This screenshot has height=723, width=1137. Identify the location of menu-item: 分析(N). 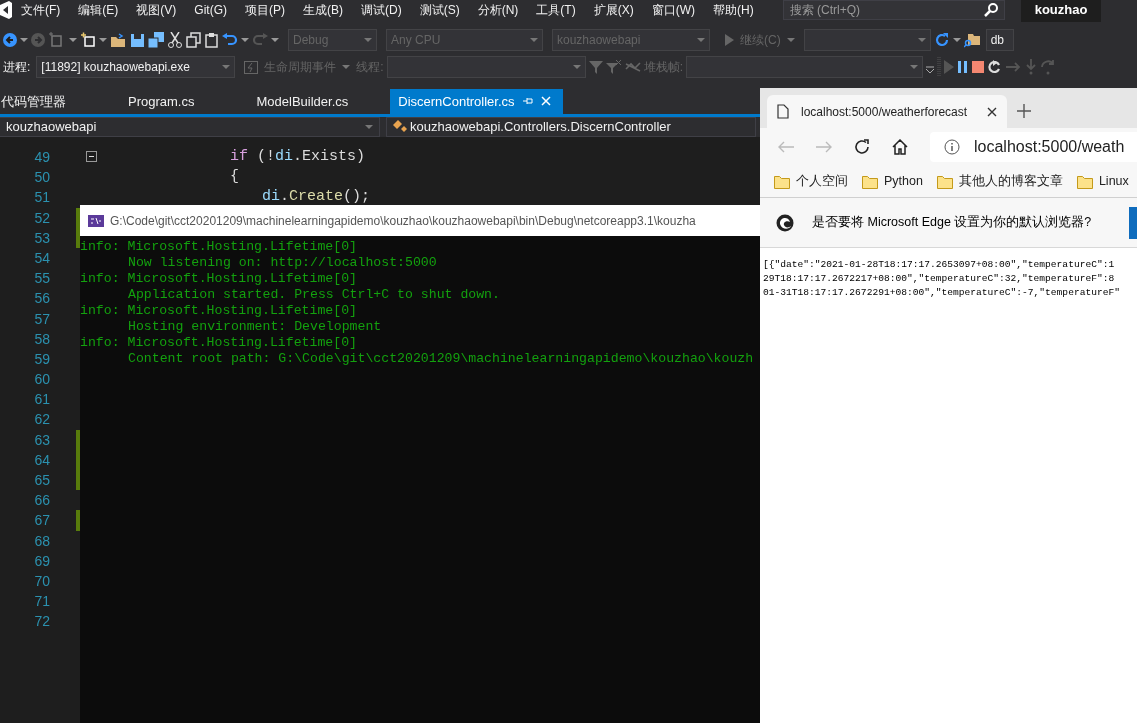
(498, 10).